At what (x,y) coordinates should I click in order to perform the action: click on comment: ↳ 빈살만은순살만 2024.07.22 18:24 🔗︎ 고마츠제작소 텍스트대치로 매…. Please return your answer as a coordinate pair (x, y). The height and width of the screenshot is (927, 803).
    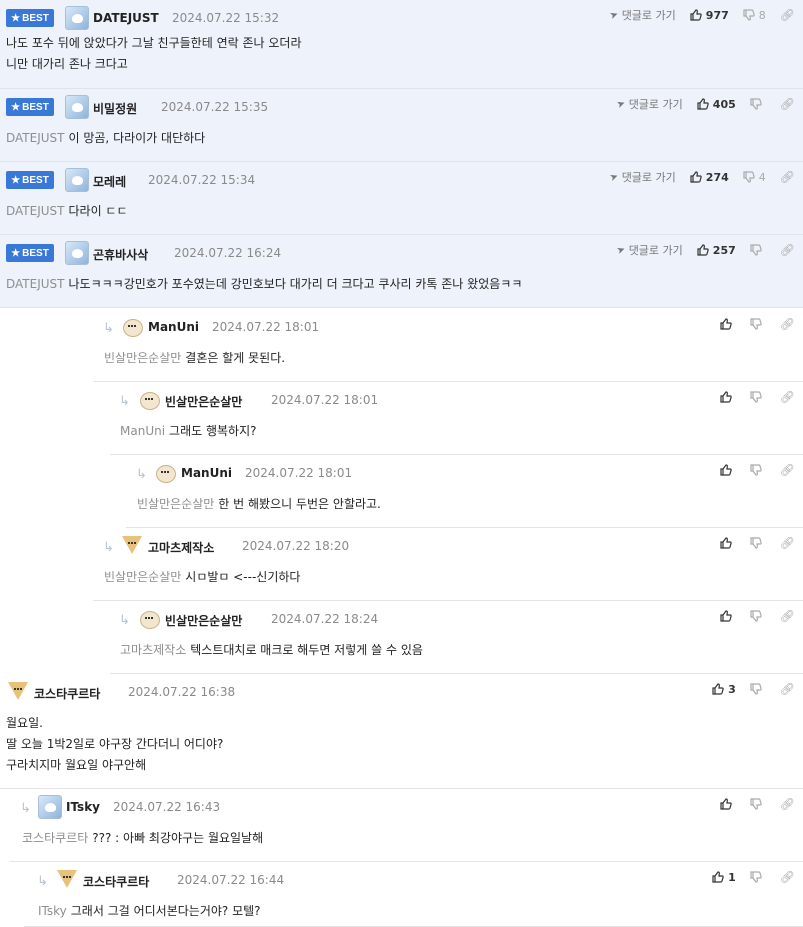
    Looking at the image, I should click on (456, 637).